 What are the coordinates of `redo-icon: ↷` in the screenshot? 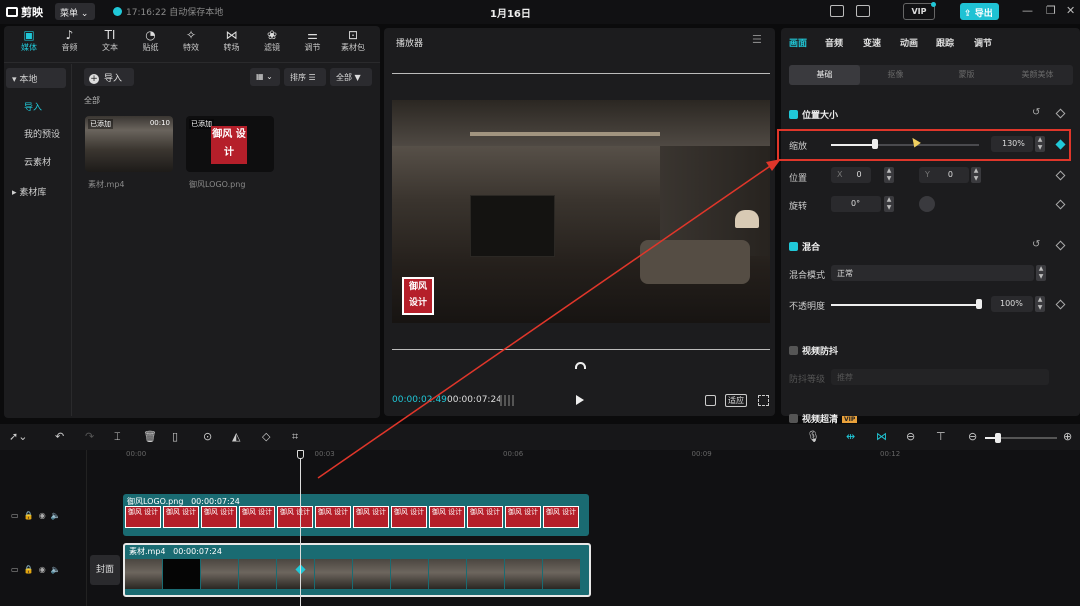 It's located at (89, 436).